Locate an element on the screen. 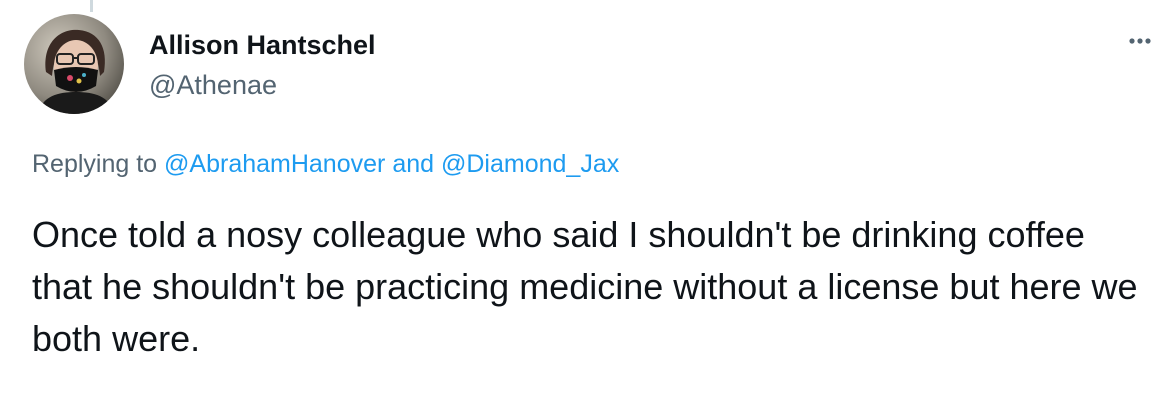 The image size is (1176, 402). mention-link-2: @Diamond_Jax is located at coordinates (530, 164).